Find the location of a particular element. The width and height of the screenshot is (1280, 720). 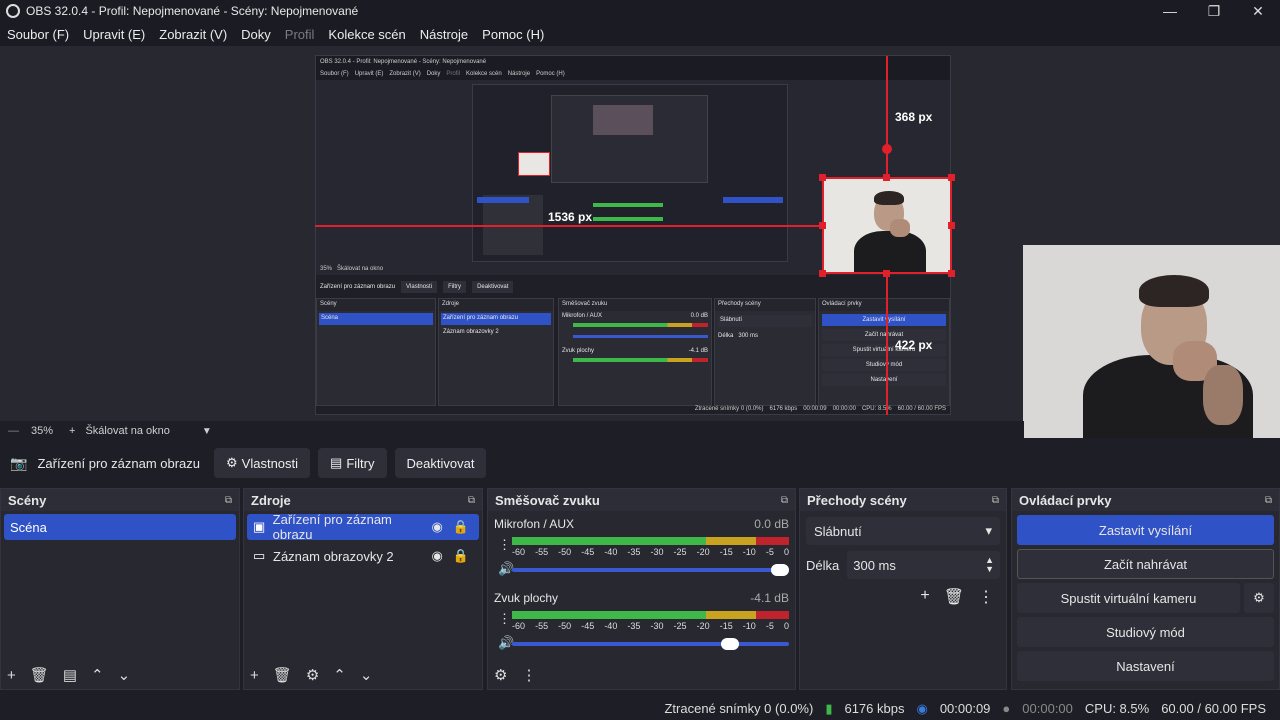

virtual-camera-button: Spustit virtuální kameru is located at coordinates (1128, 598).